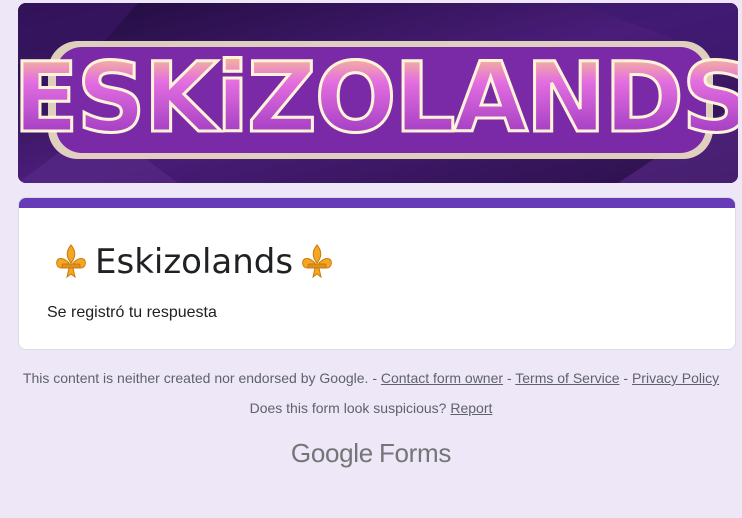 This screenshot has height=518, width=742. What do you see at coordinates (442, 378) in the screenshot?
I see `contact-form-owner-link: Contact form owner` at bounding box center [442, 378].